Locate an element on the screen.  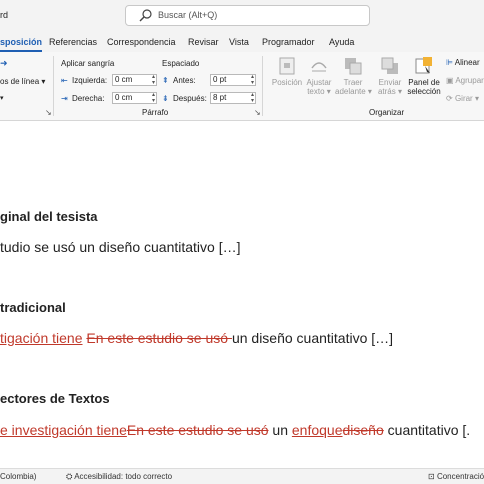
spacing-after-label: Después: is located at coordinates (190, 98).